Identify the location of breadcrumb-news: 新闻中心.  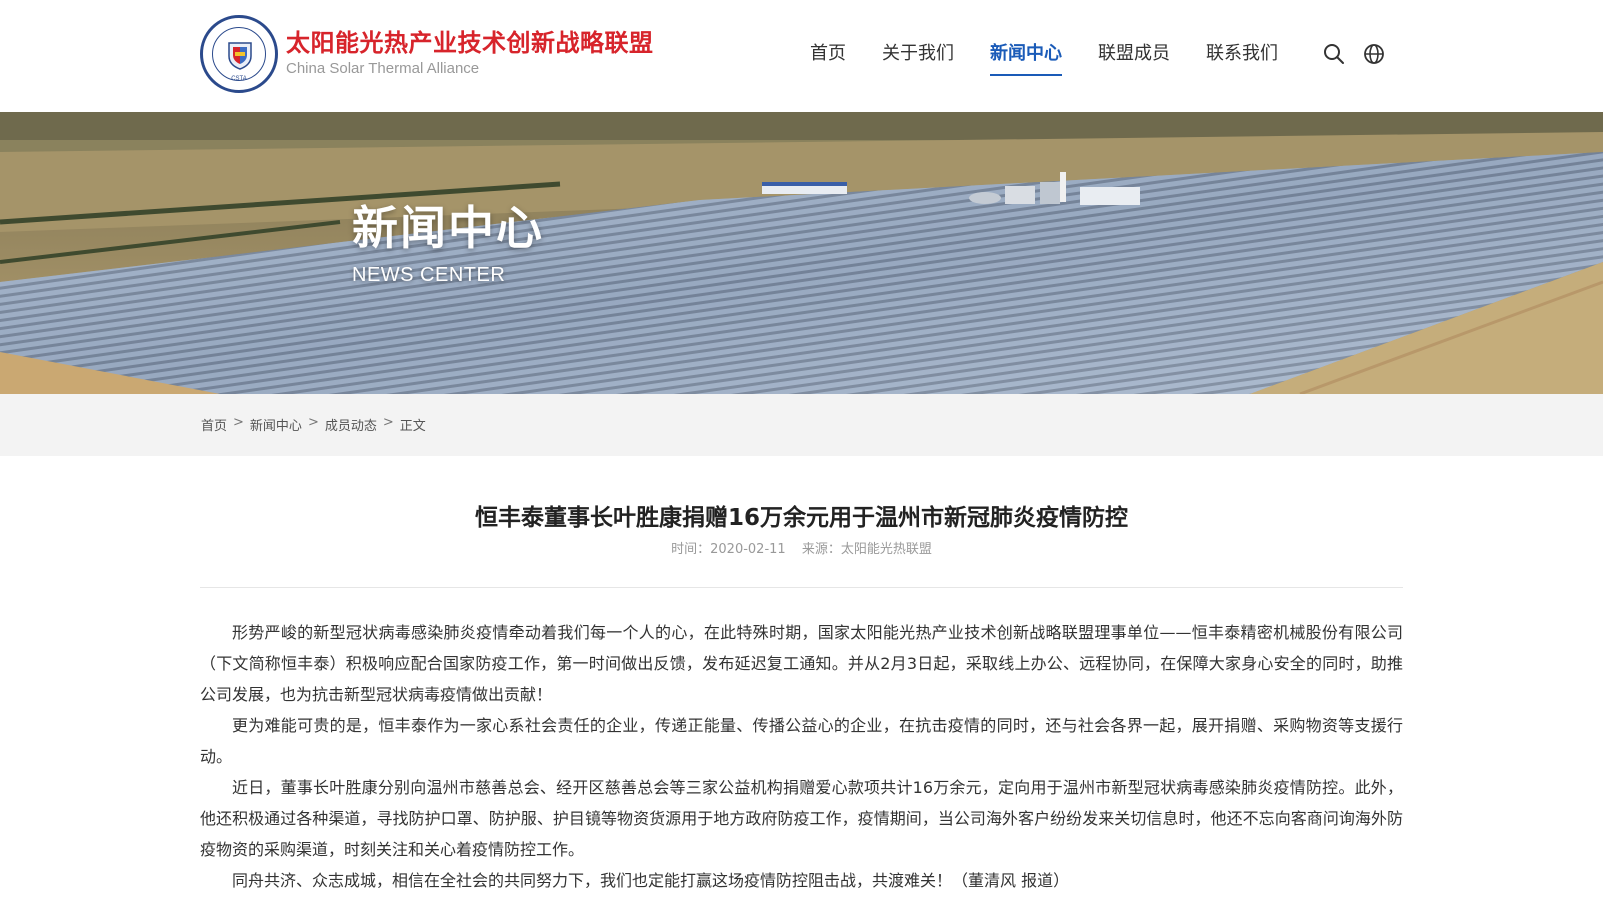
(276, 424).